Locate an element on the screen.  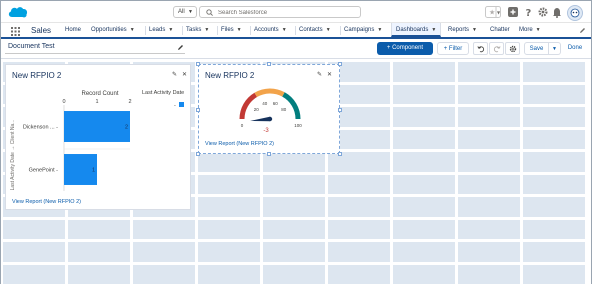
nav-item-files: Files ▼ is located at coordinates (231, 30).